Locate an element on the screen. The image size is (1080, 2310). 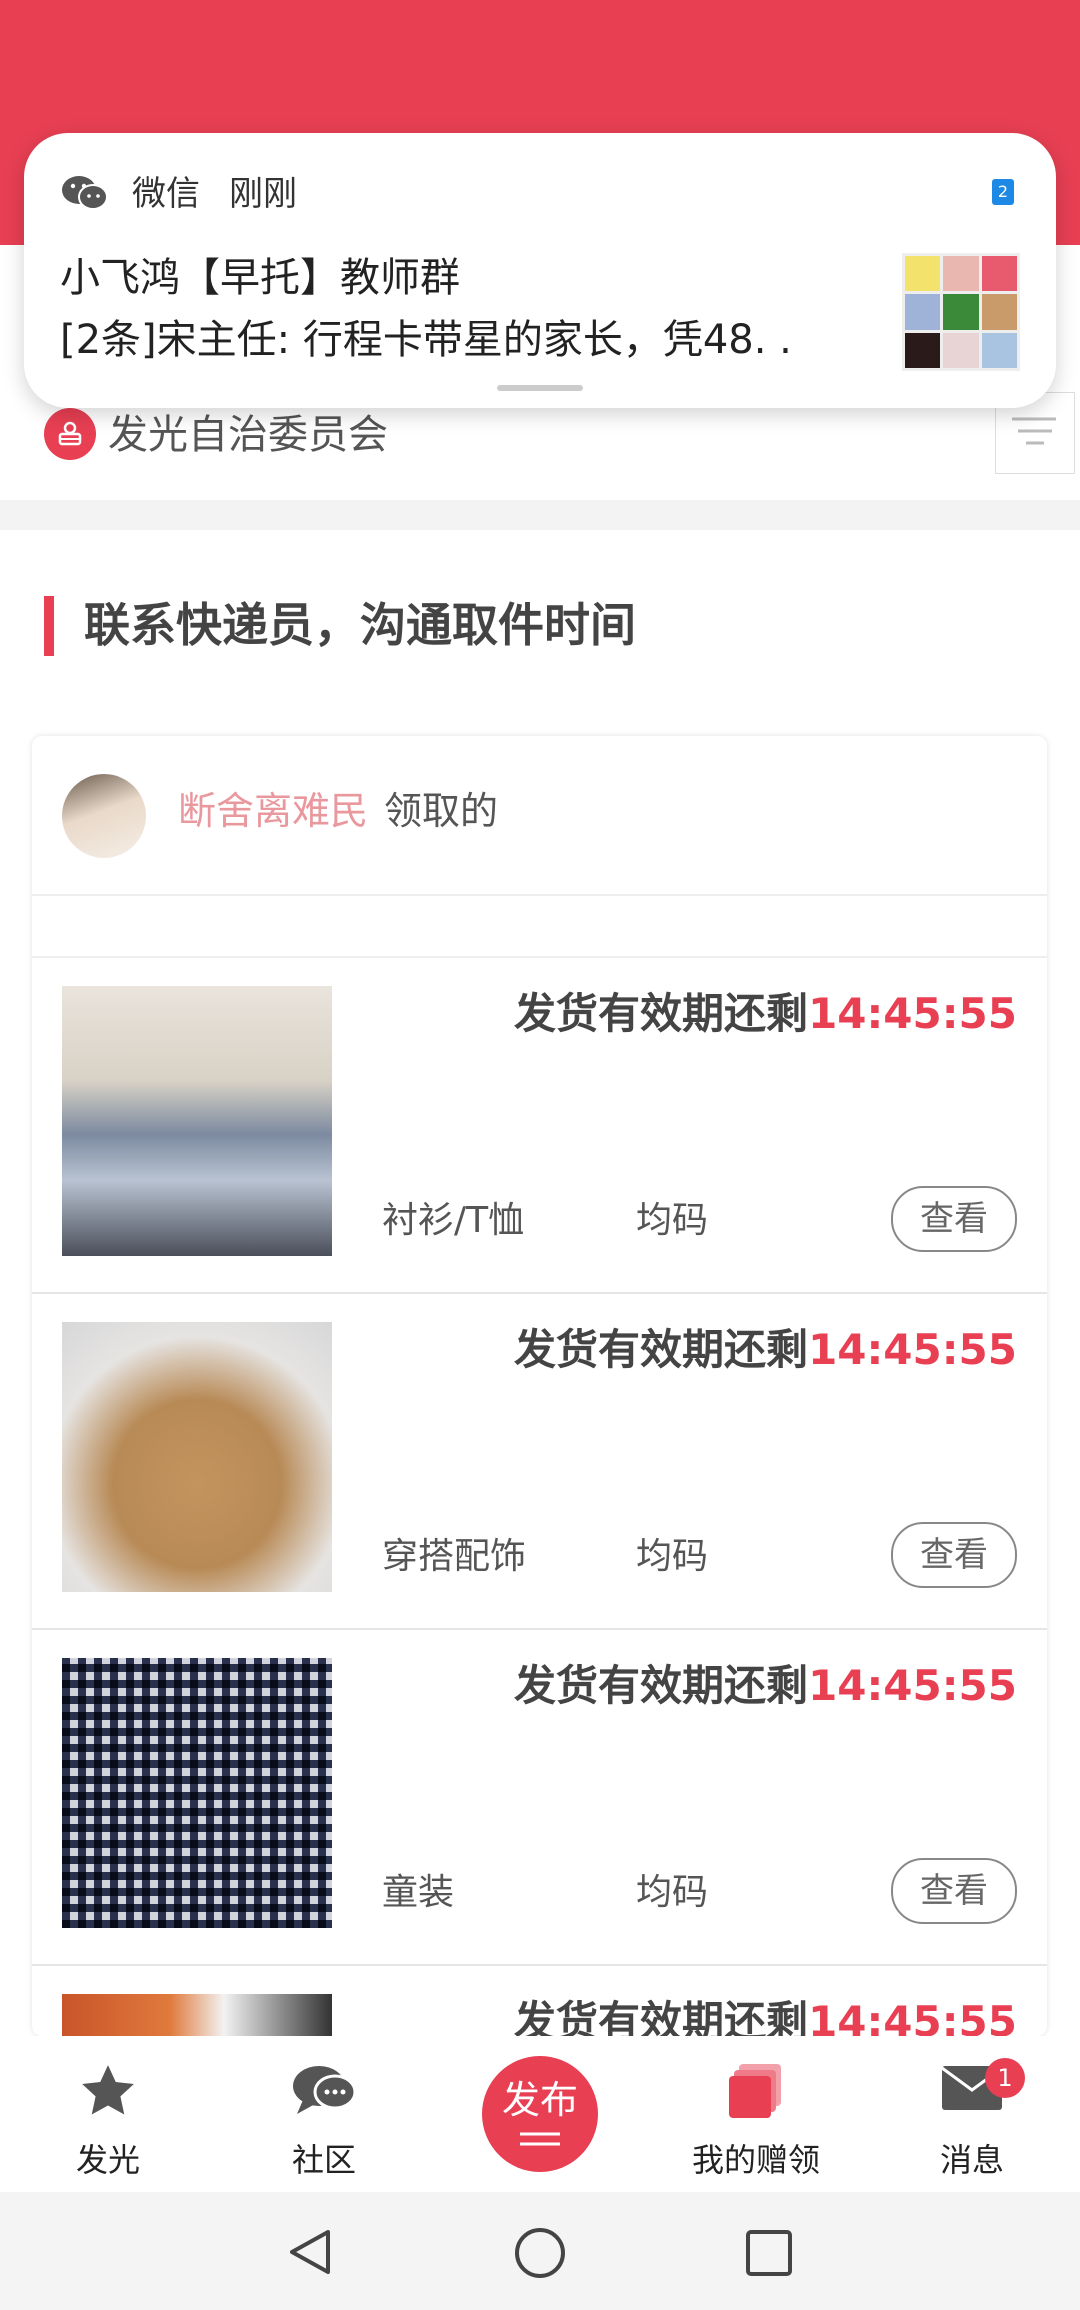
notification-handle is located at coordinates (540, 388).